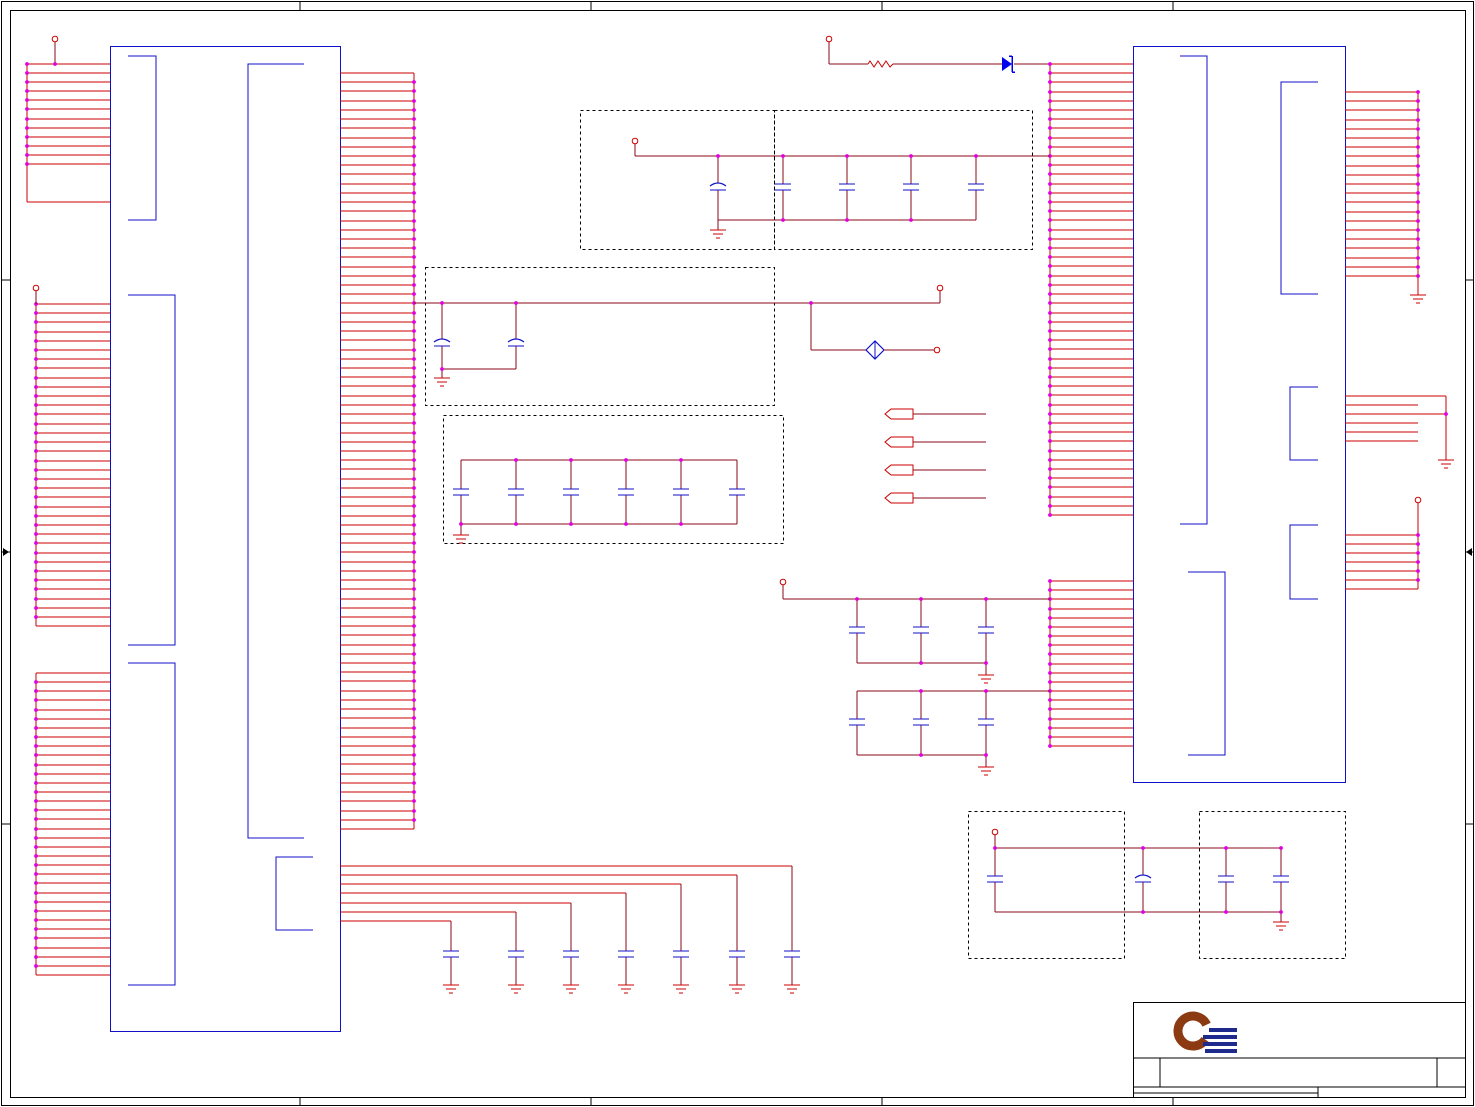 Image resolution: width=1475 pixels, height=1107 pixels. What do you see at coordinates (899, 498) in the screenshot?
I see `port-flag` at bounding box center [899, 498].